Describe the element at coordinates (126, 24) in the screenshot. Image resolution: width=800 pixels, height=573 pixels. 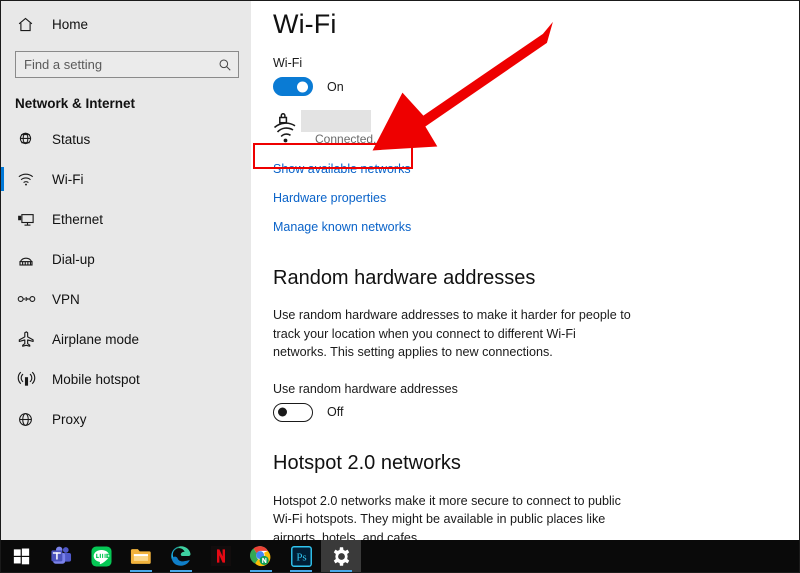
I see `sidebar-item-home: Home` at that location.